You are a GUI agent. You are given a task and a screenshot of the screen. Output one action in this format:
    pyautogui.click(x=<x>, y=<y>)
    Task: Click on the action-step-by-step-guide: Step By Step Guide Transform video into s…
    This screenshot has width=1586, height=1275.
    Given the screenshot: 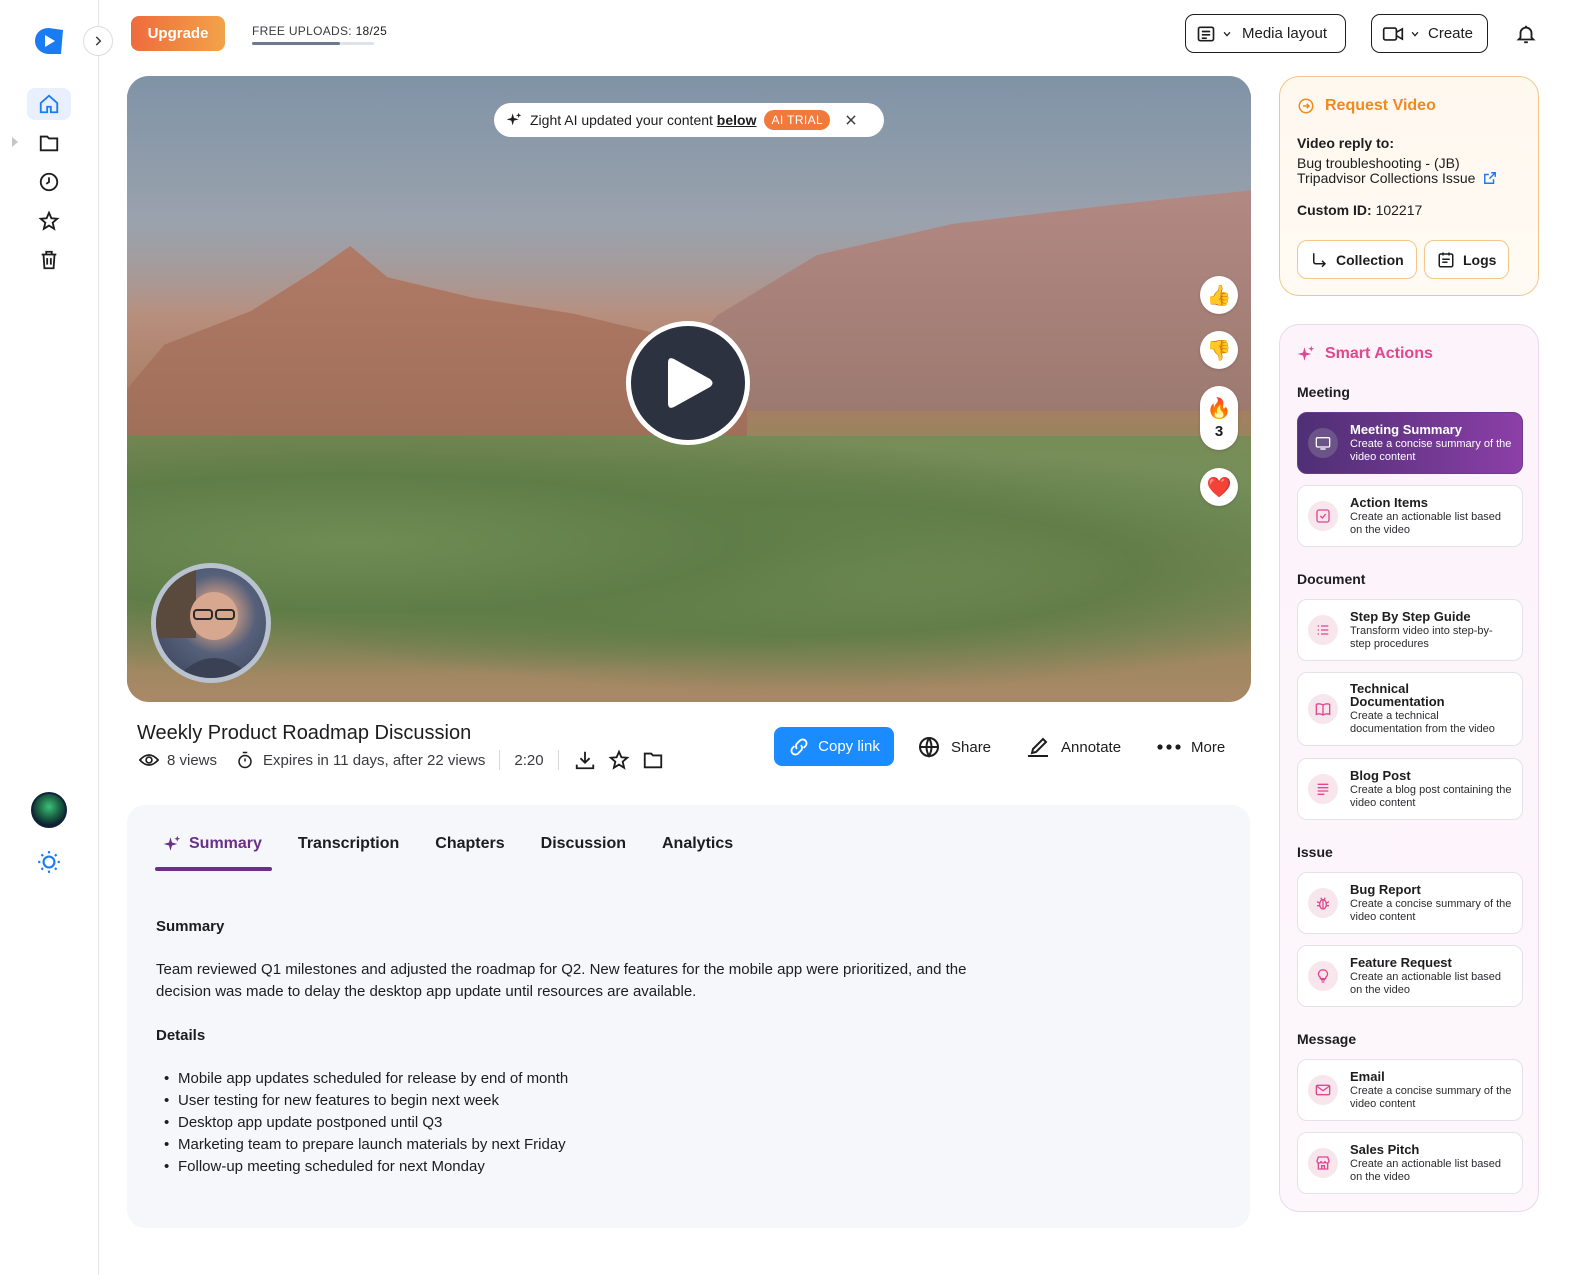 What is the action you would take?
    pyautogui.click(x=1410, y=630)
    